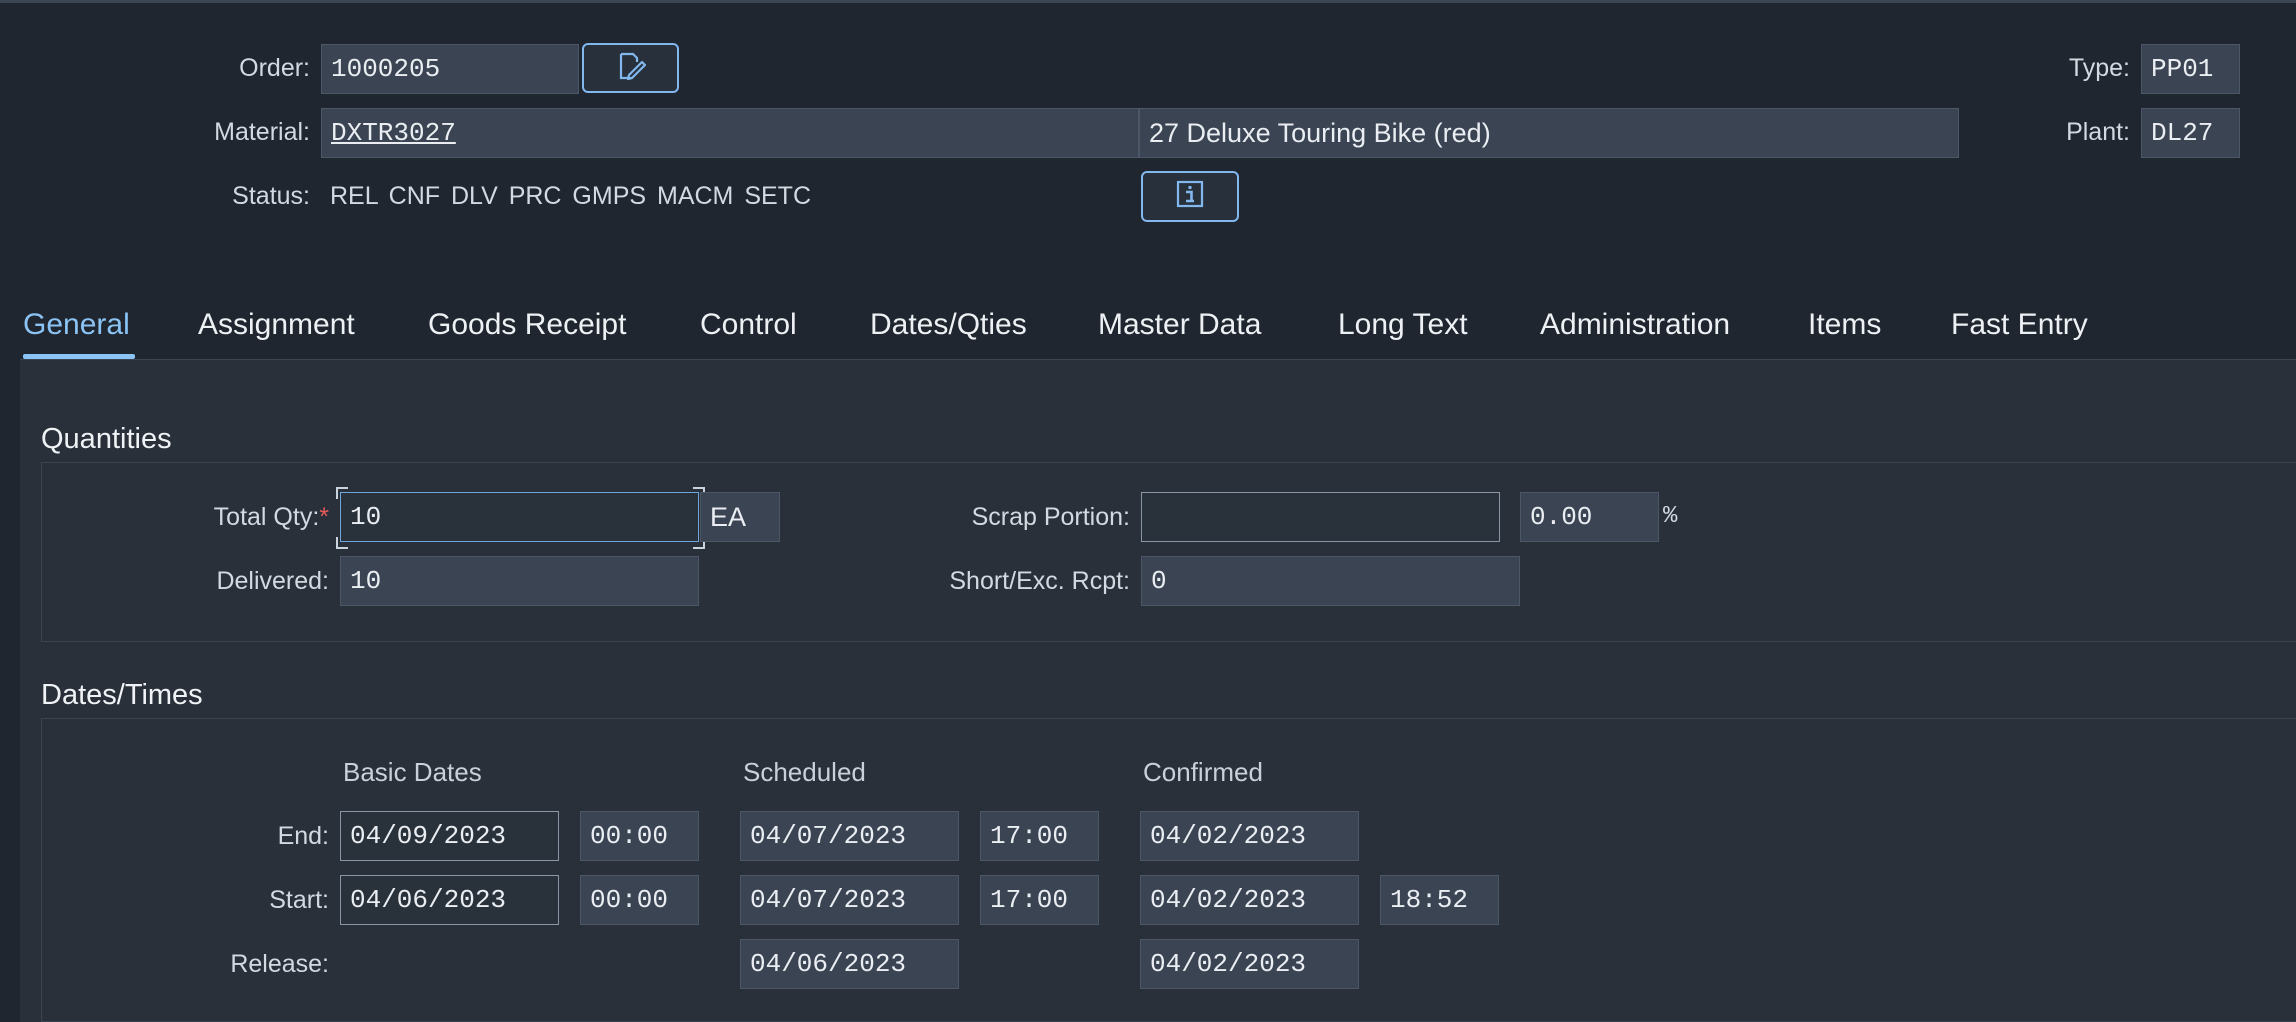  What do you see at coordinates (527, 325) in the screenshot?
I see `tab-goods-receipt: Goods Receipt` at bounding box center [527, 325].